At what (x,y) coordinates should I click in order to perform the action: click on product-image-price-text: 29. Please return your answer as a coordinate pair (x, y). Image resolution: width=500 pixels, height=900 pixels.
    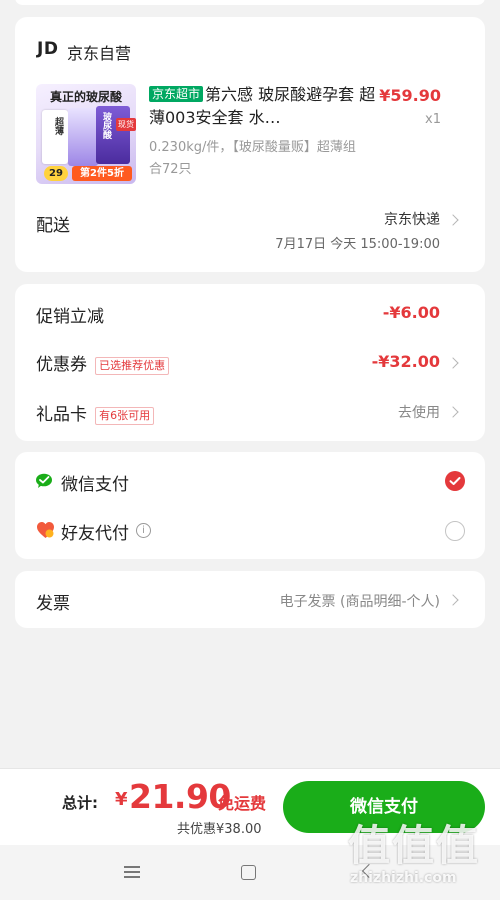
    Looking at the image, I should click on (56, 173).